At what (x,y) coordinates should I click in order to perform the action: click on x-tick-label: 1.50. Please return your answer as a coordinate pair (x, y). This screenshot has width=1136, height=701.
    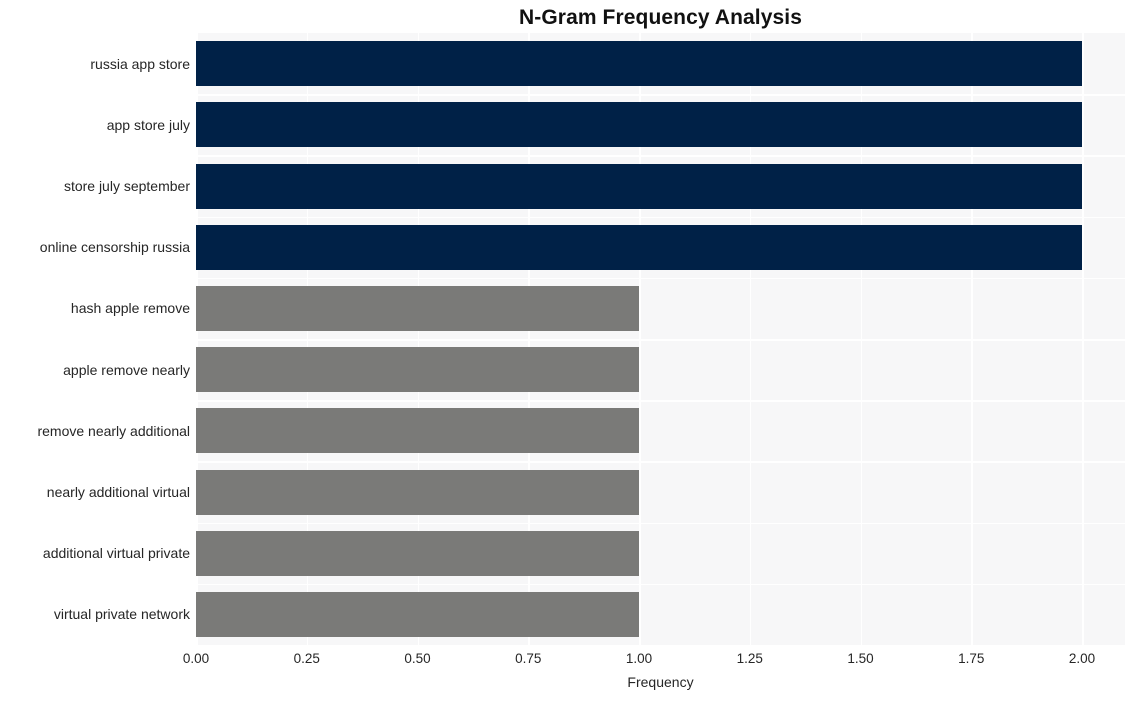
    Looking at the image, I should click on (860, 658).